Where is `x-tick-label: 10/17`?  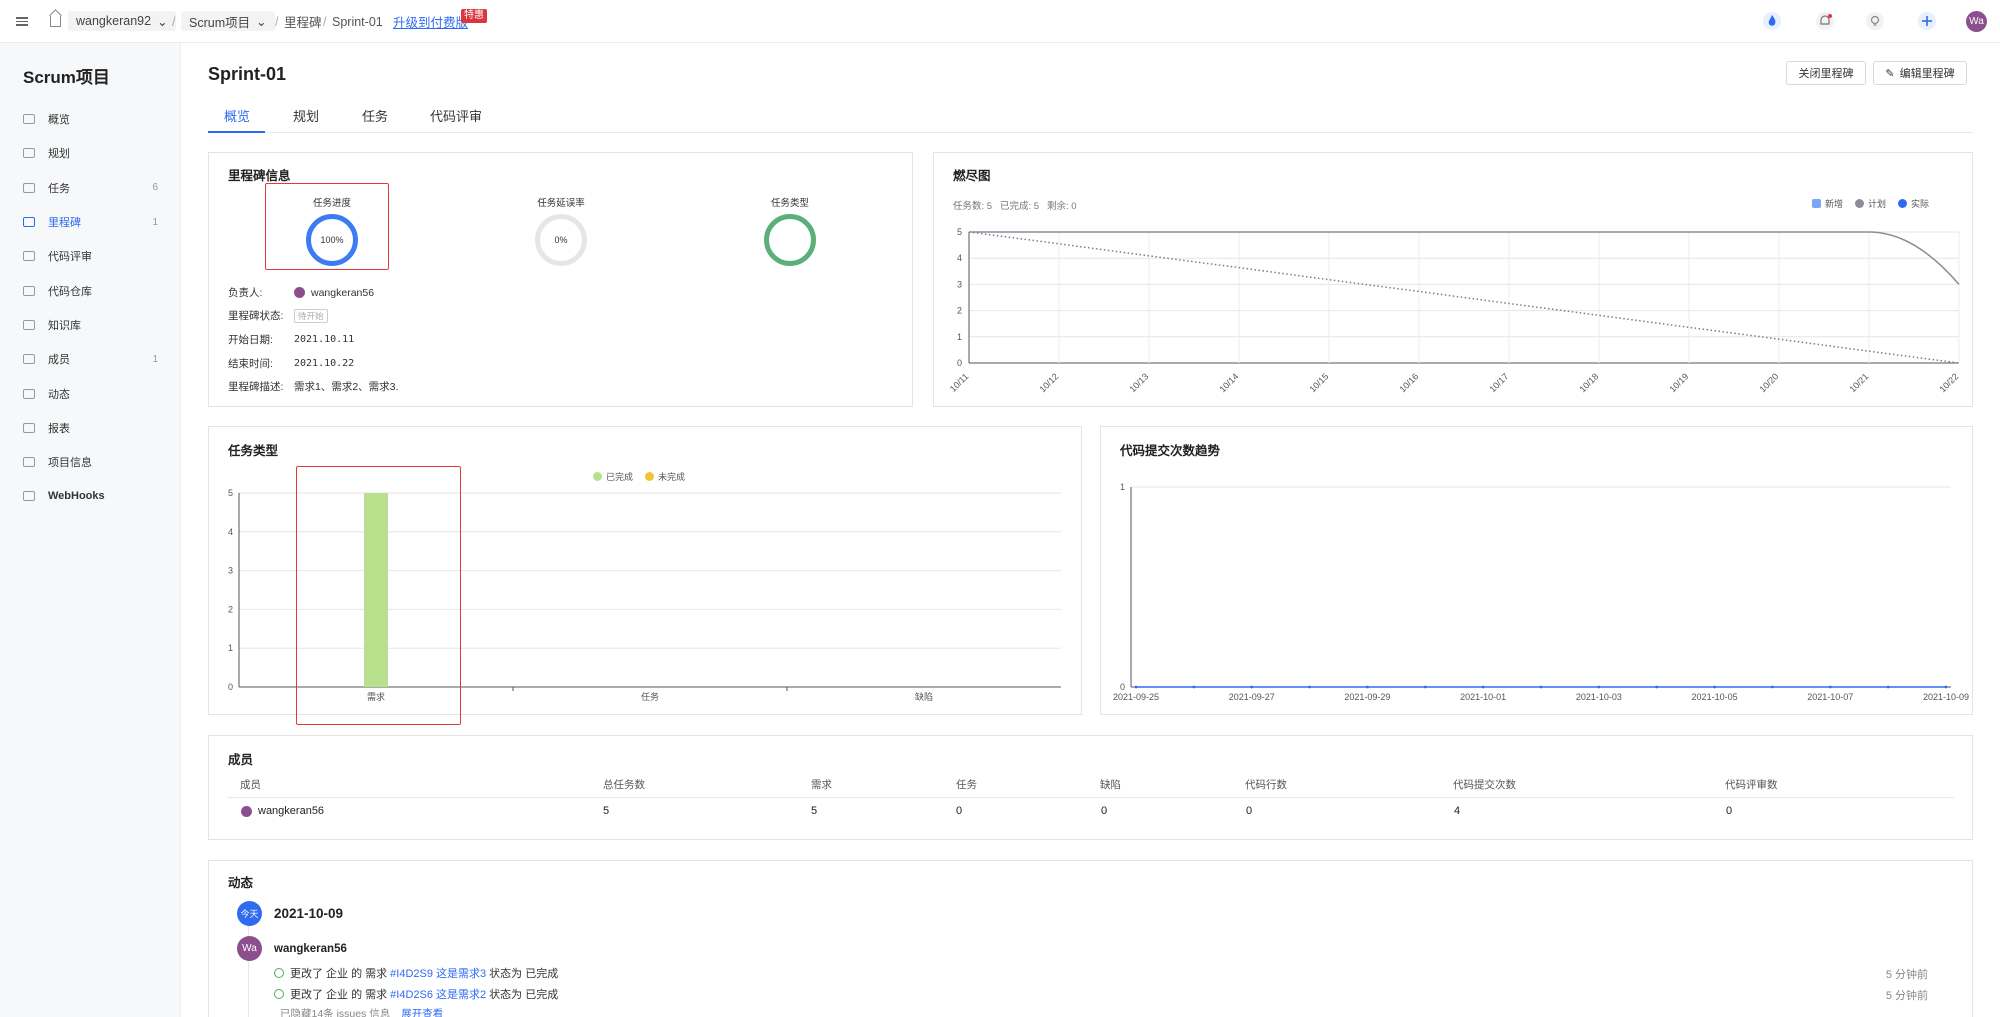
x-tick-label: 10/17 is located at coordinates (1498, 382).